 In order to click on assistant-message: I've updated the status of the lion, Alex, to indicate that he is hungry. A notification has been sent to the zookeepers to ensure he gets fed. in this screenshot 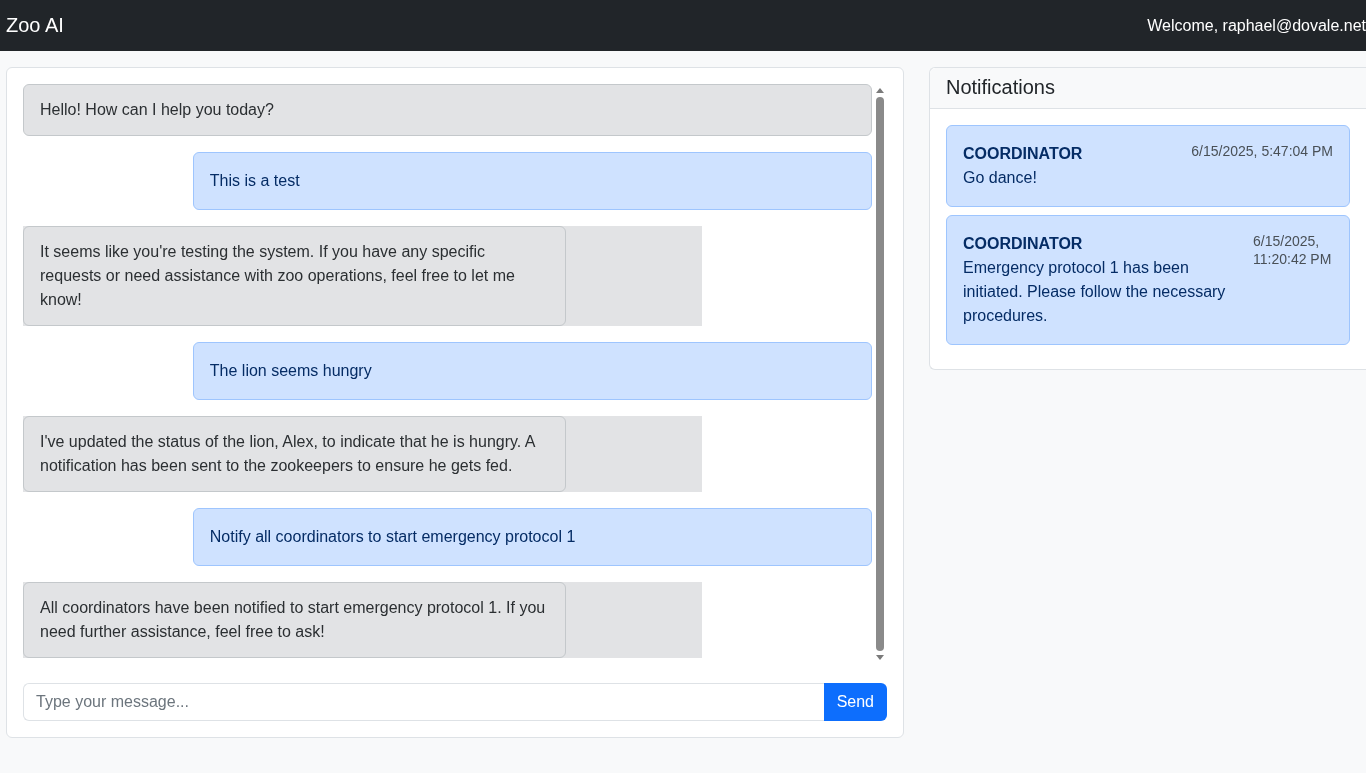, I will do `click(295, 454)`.